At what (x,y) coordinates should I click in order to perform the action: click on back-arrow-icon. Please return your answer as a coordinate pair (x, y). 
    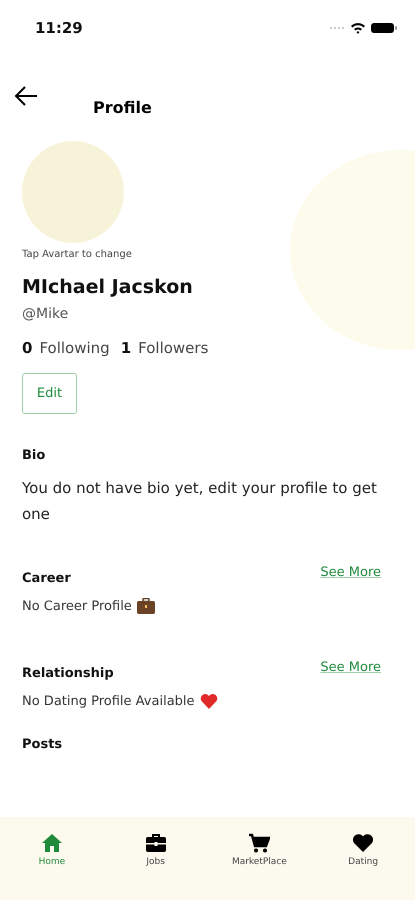
    Looking at the image, I should click on (26, 95).